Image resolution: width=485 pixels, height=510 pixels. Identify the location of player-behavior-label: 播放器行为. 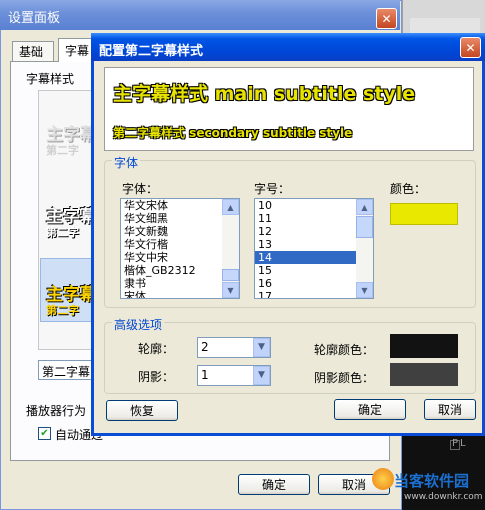
(56, 411).